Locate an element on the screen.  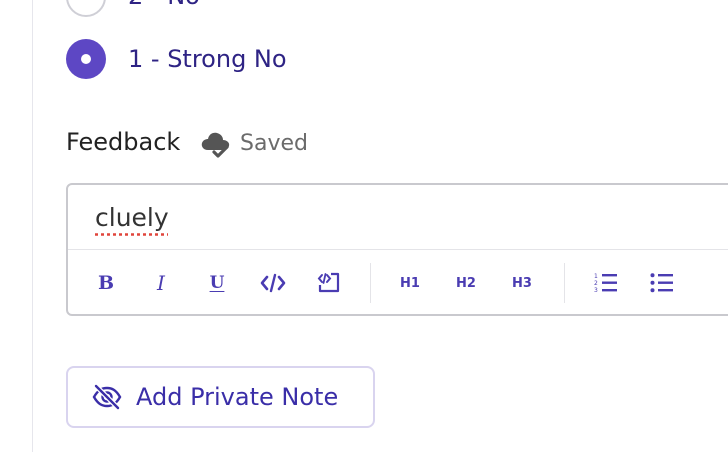
toolbar-divider is located at coordinates (398, 249).